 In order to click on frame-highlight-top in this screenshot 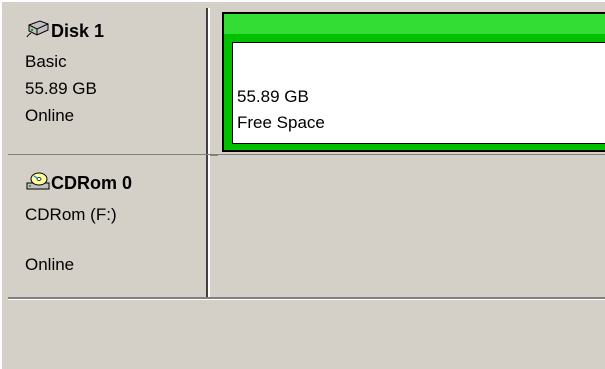, I will do `click(302, 1)`.